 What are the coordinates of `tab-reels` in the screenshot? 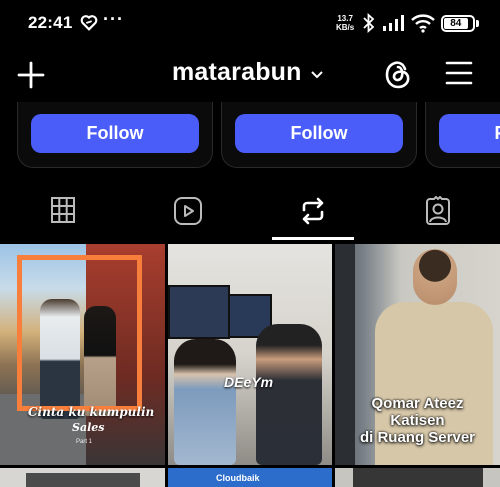 It's located at (187, 211).